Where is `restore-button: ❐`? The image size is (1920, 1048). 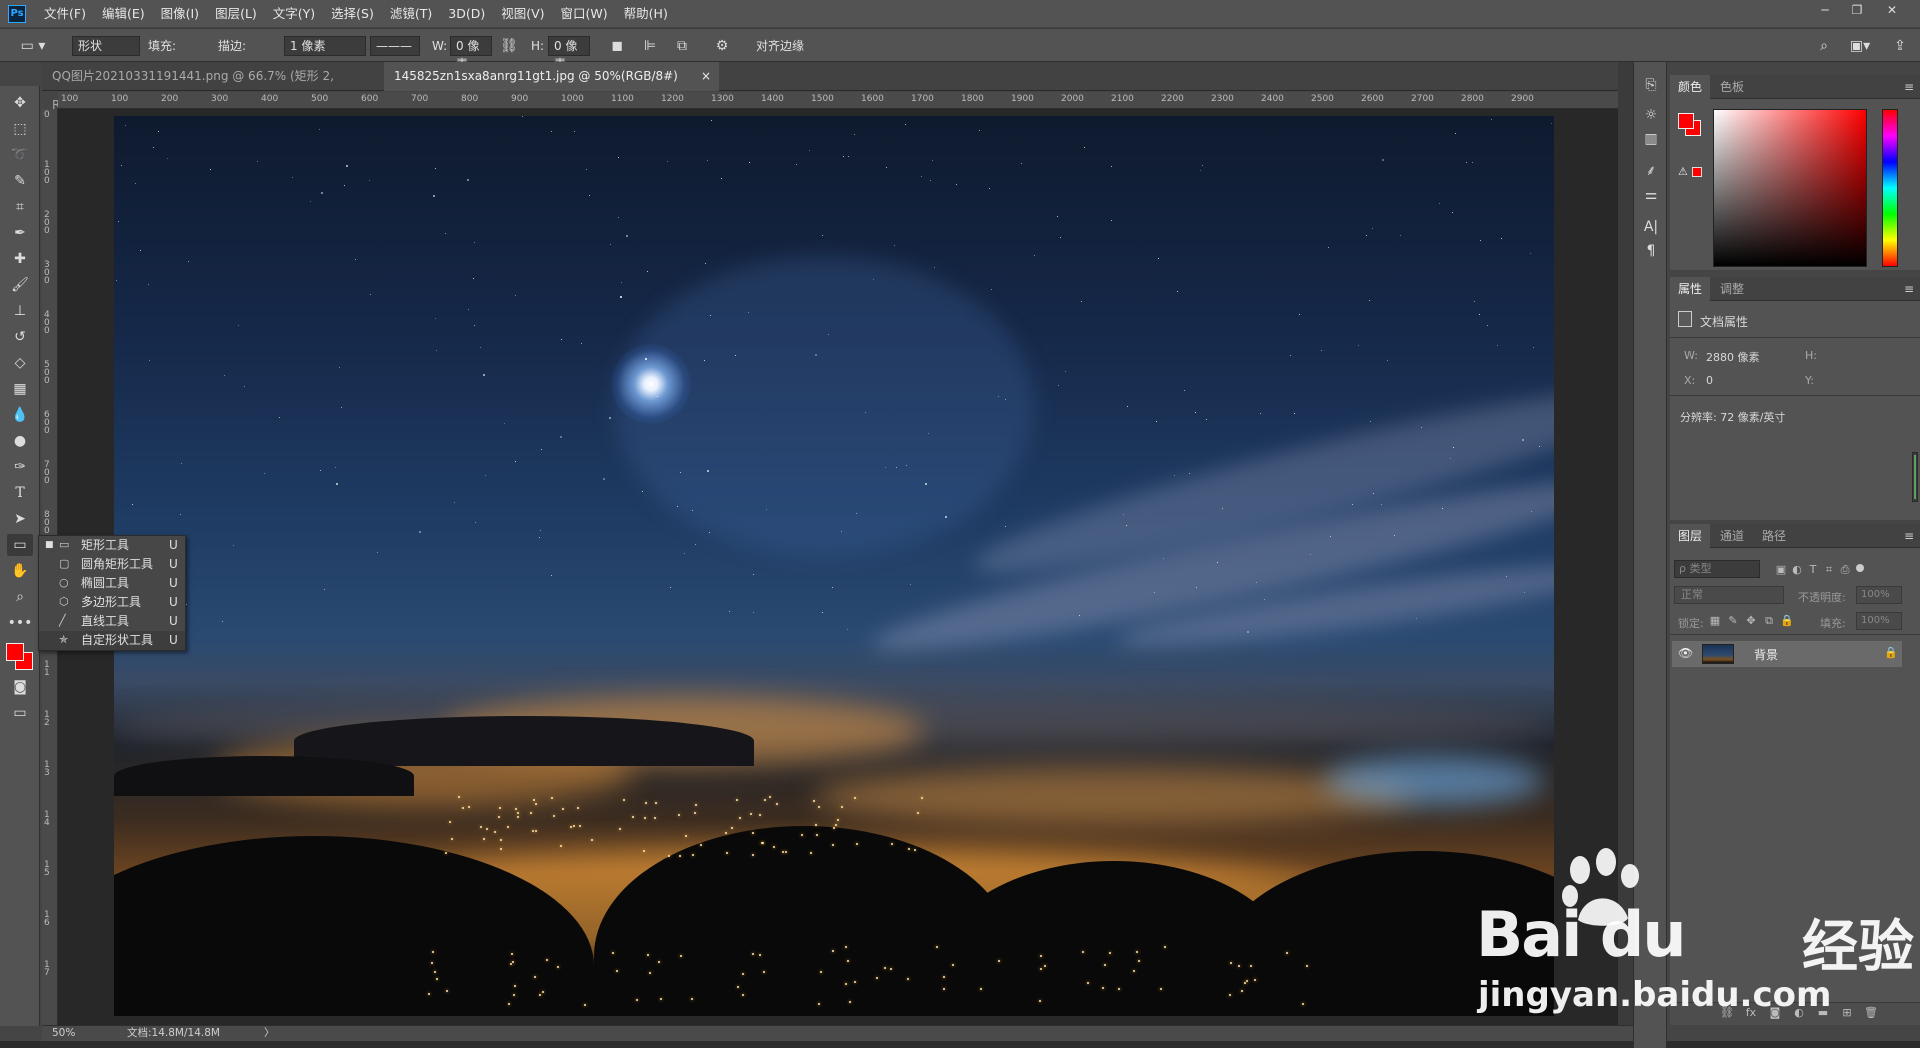
restore-button: ❐ is located at coordinates (1857, 10).